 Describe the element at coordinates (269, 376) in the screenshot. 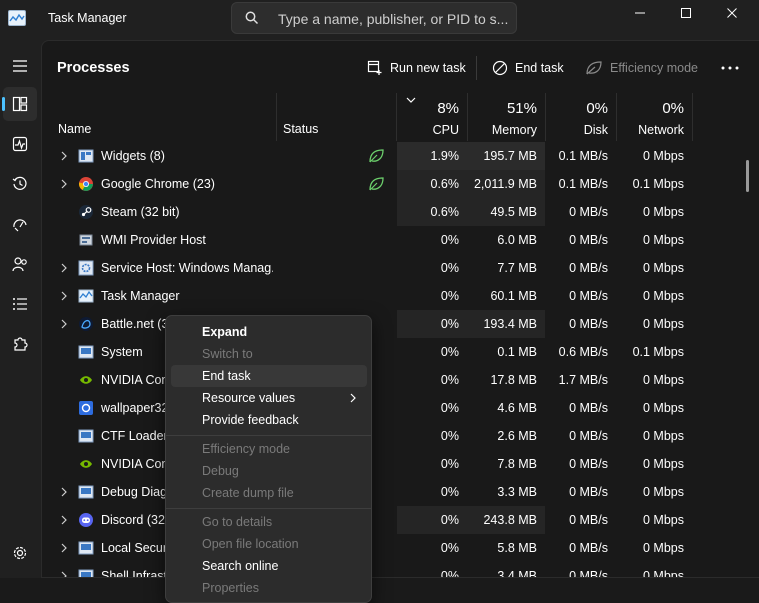

I see `menu-item-end-task: End task` at that location.